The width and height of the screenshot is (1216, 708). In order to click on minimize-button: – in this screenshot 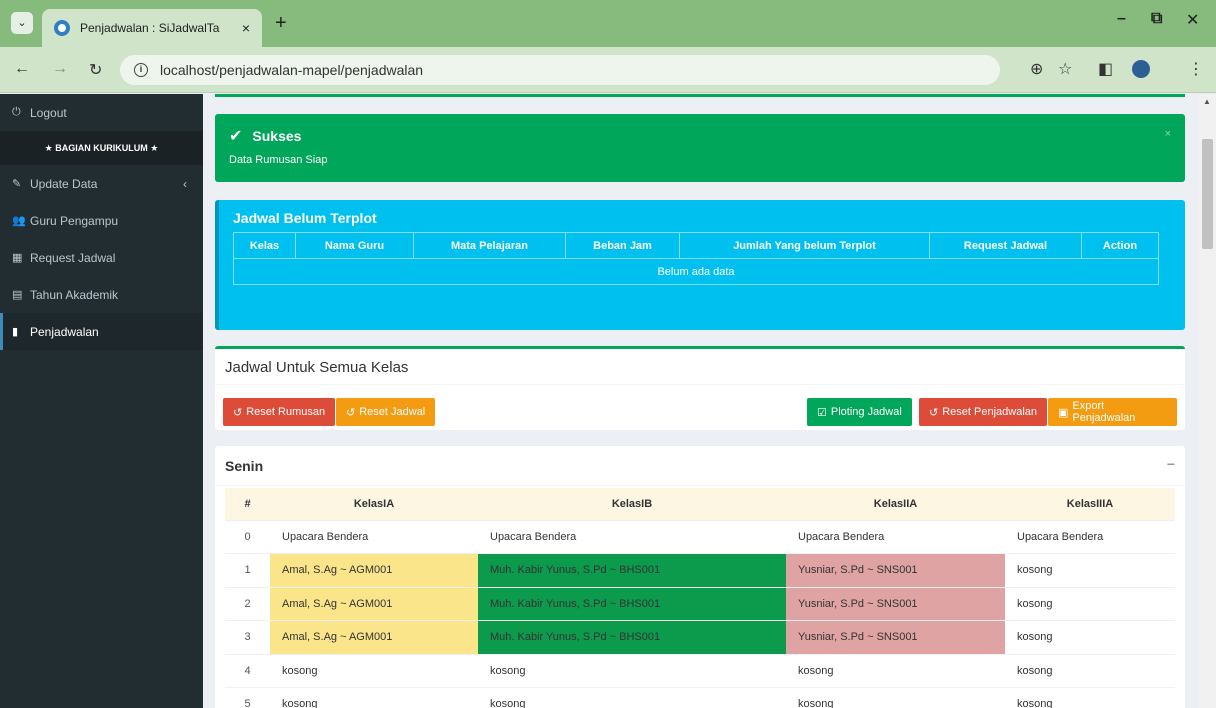, I will do `click(1121, 19)`.